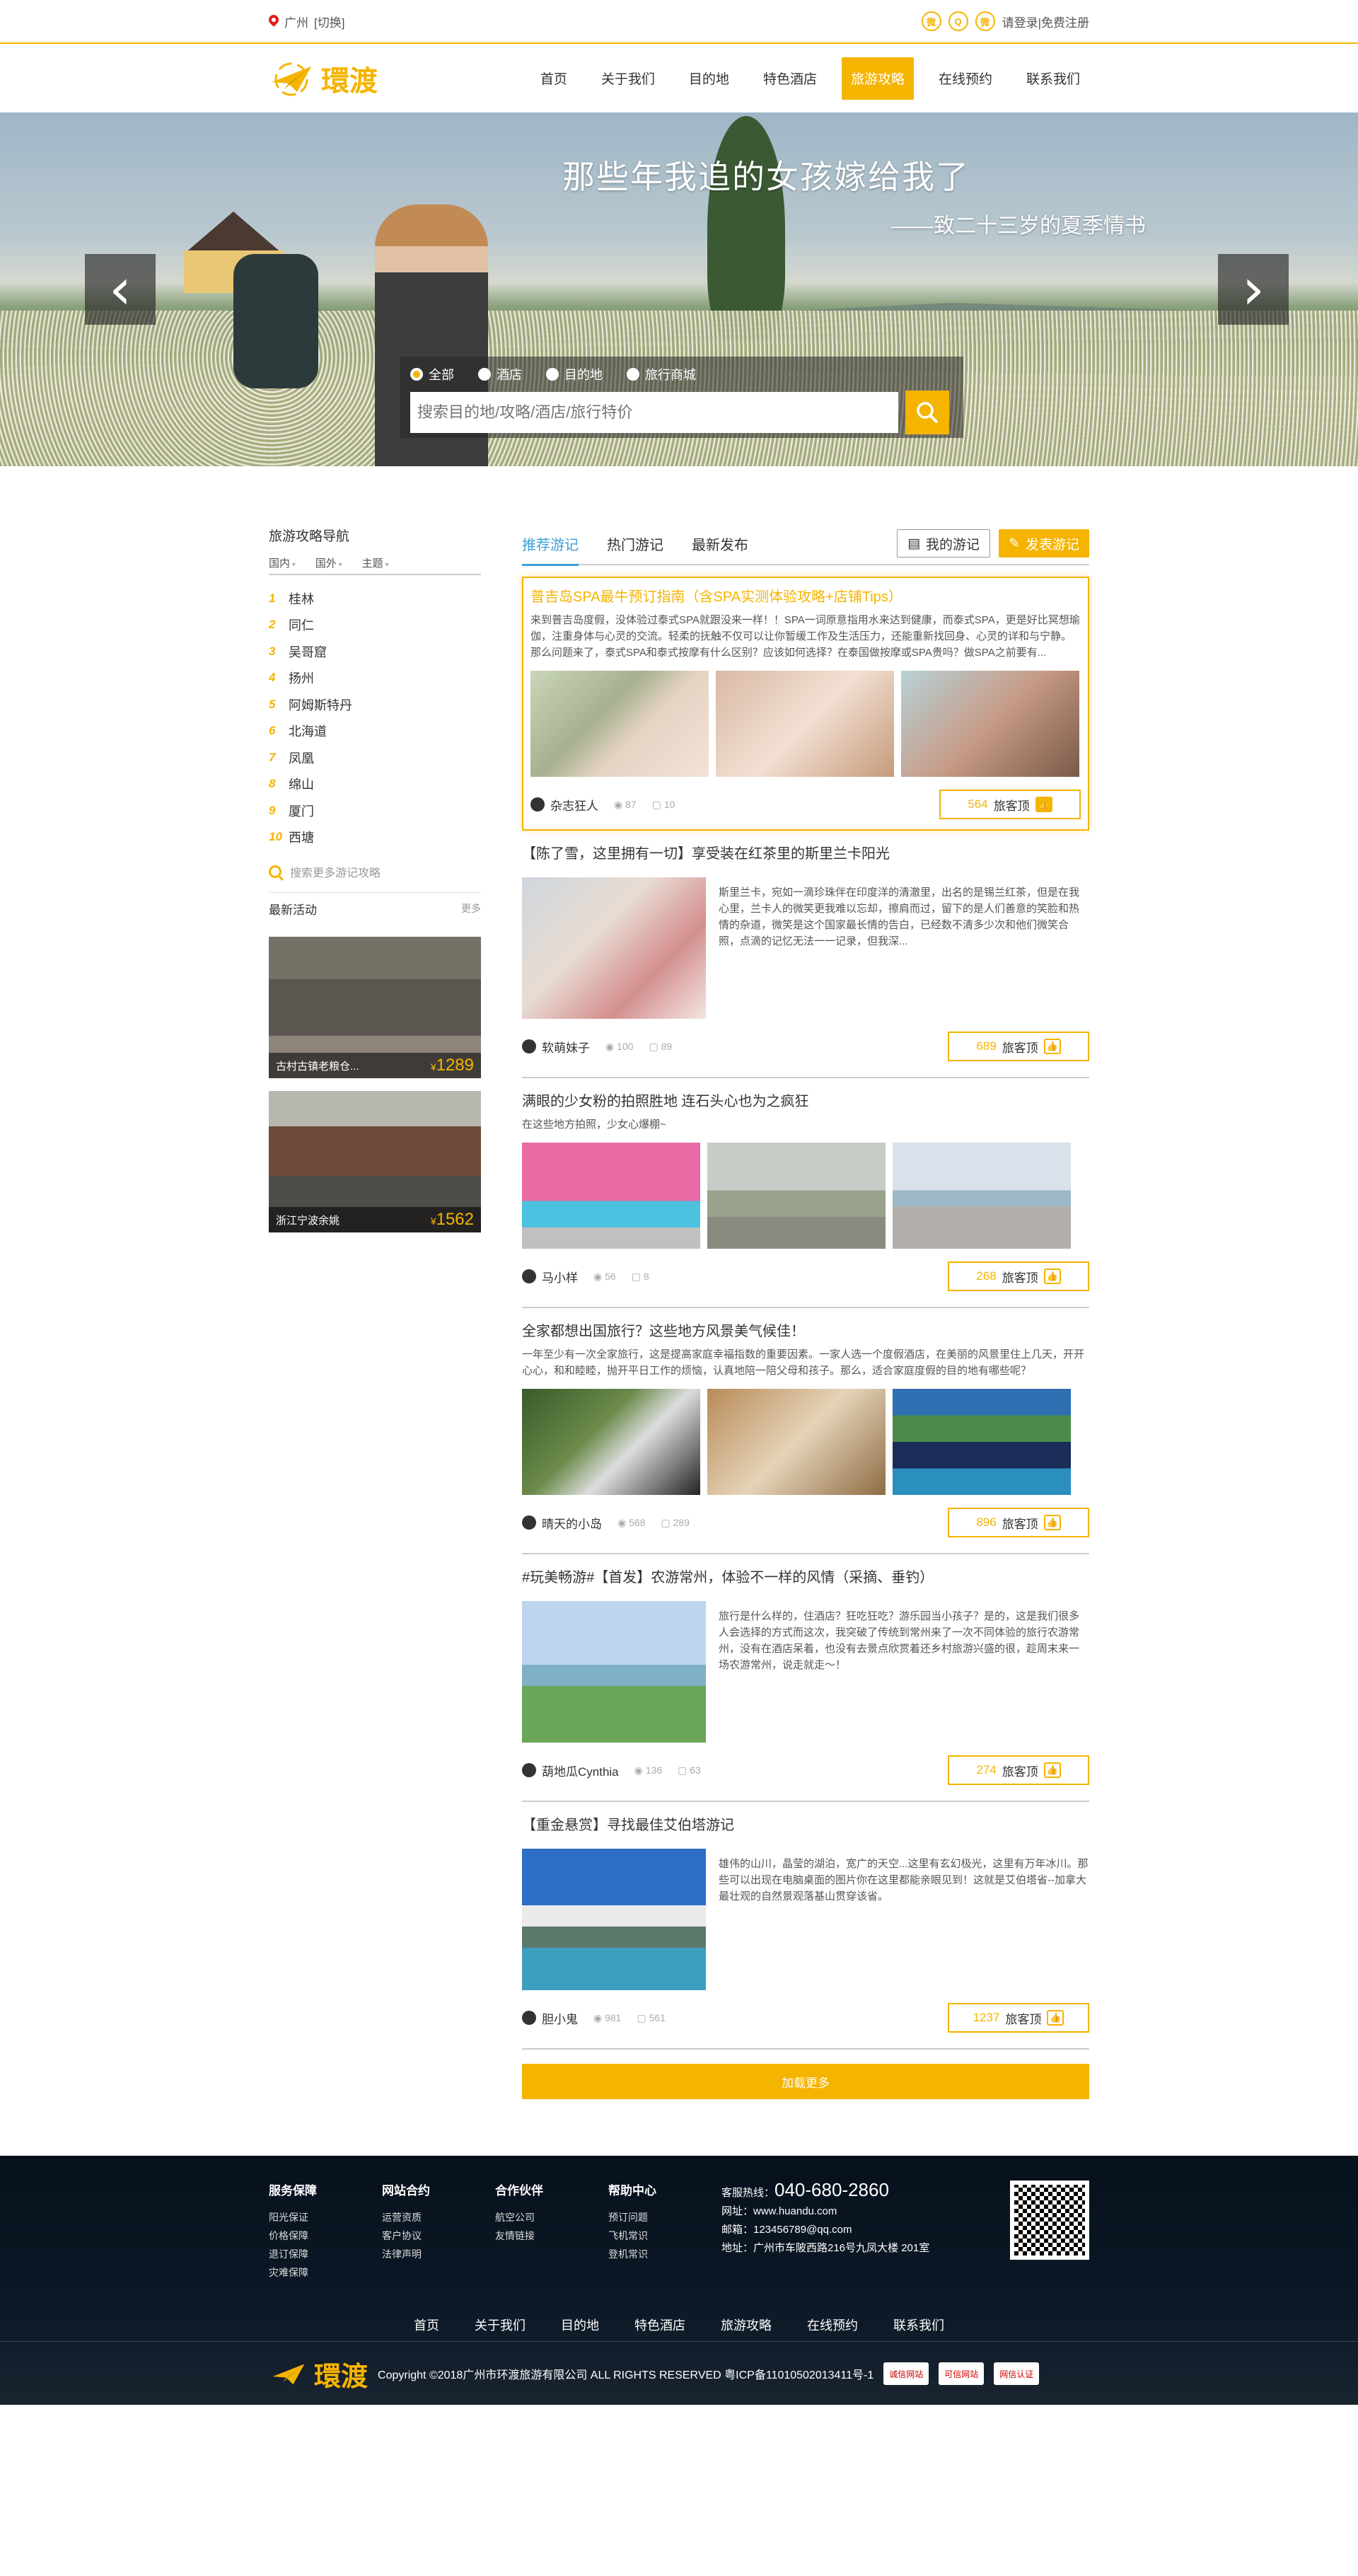 This screenshot has height=2576, width=1358. What do you see at coordinates (471, 908) in the screenshot?
I see `activities-more-link: 更多` at bounding box center [471, 908].